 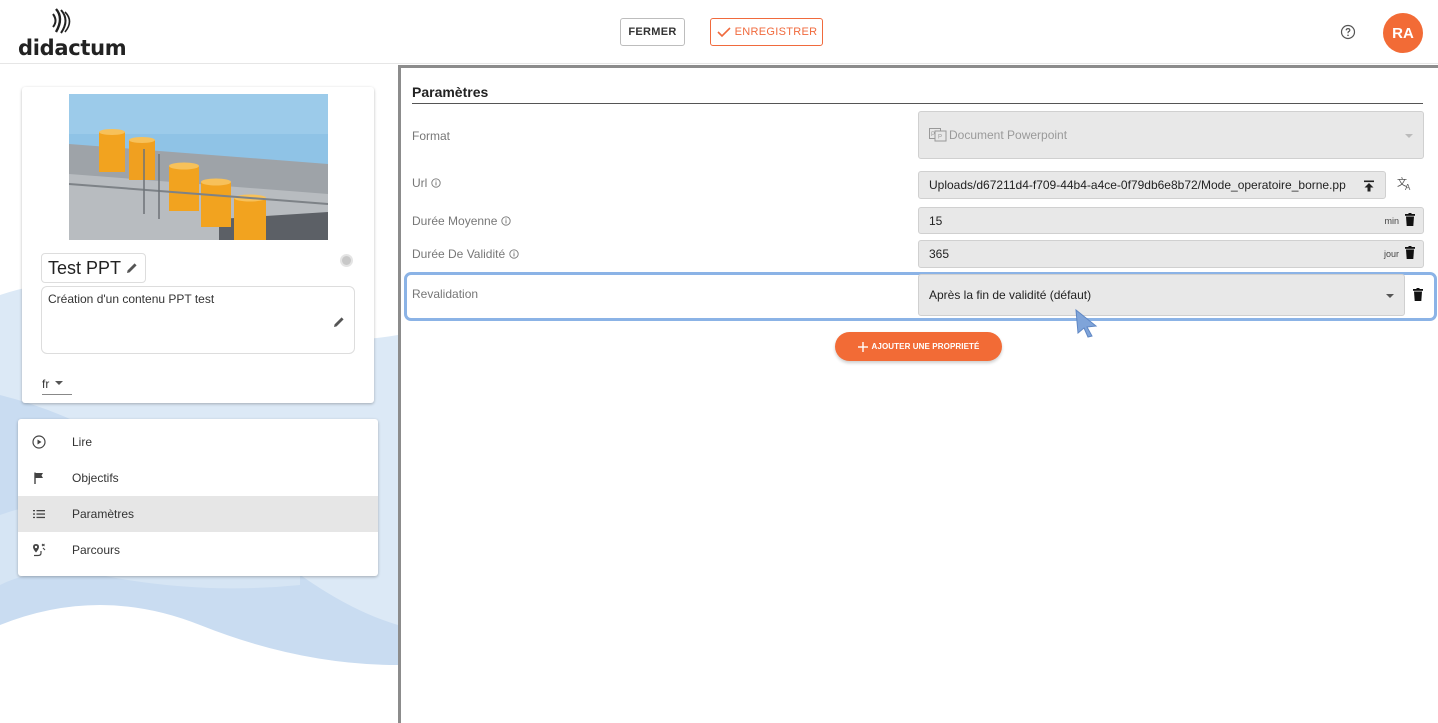 What do you see at coordinates (103, 514) in the screenshot?
I see `menu-label: Paramètres` at bounding box center [103, 514].